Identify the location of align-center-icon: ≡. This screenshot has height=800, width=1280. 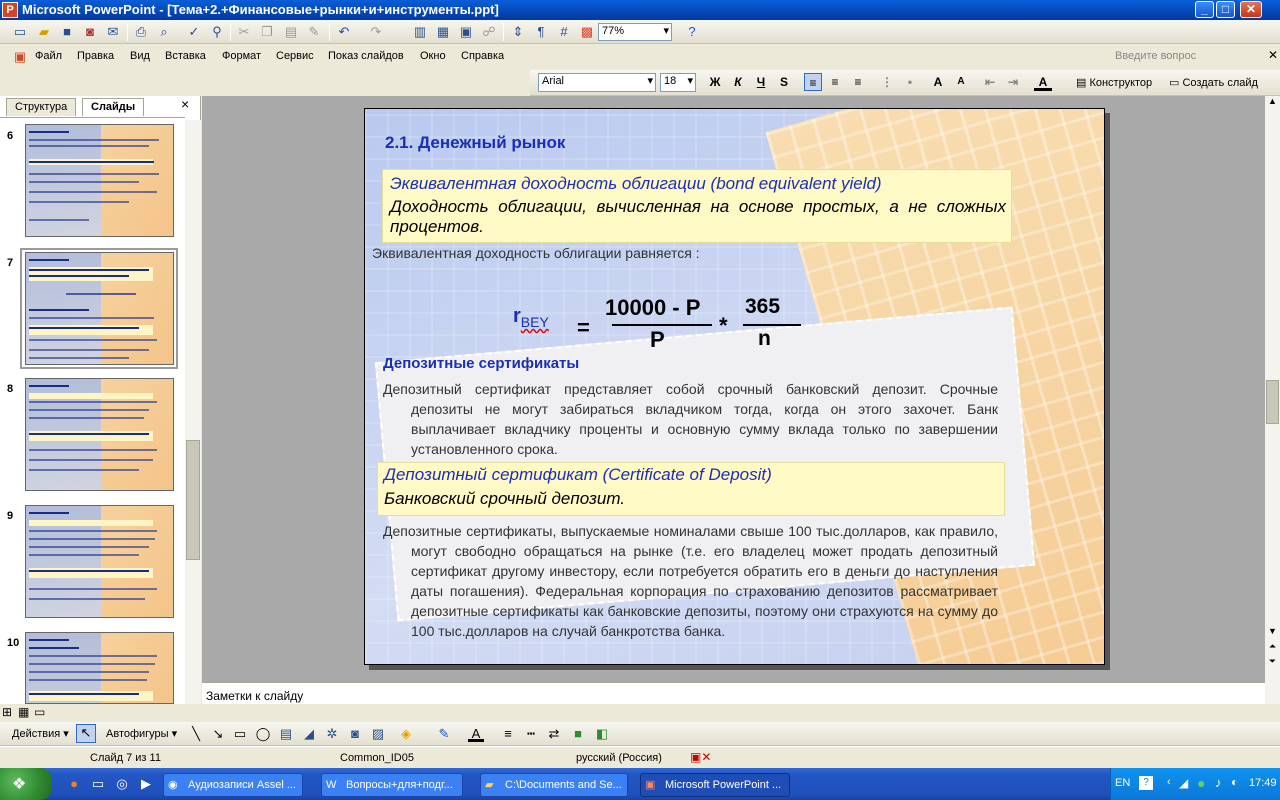
(835, 82).